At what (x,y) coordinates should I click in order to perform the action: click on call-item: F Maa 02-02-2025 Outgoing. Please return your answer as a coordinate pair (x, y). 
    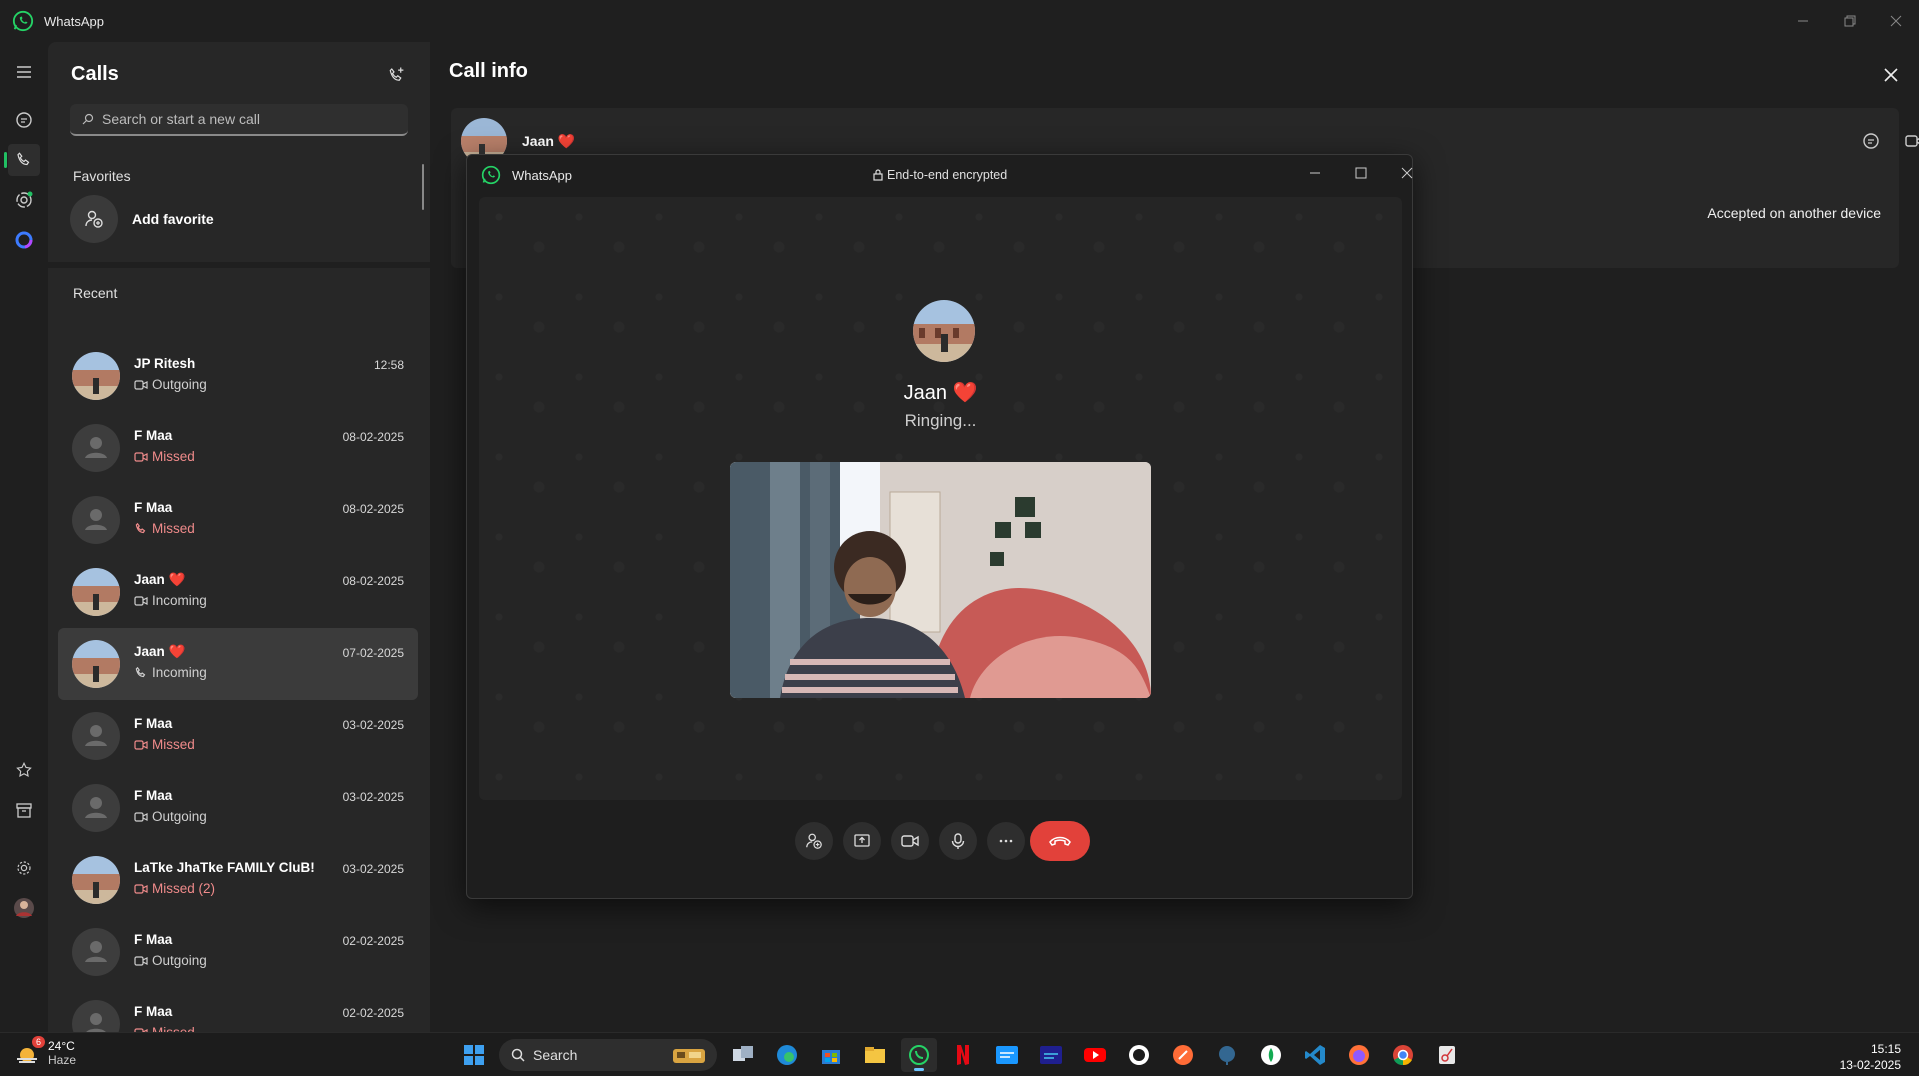
    Looking at the image, I should click on (238, 952).